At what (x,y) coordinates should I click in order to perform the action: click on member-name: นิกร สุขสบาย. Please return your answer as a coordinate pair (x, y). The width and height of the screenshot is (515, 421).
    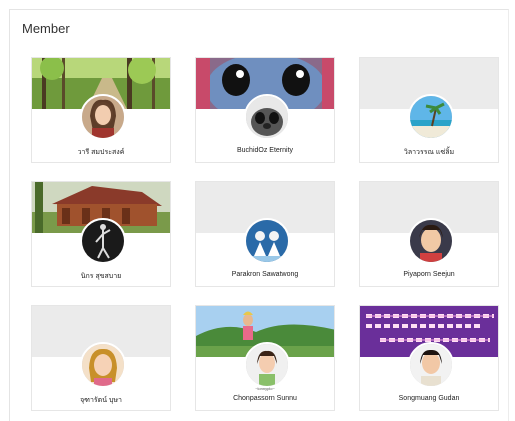
    Looking at the image, I should click on (101, 276).